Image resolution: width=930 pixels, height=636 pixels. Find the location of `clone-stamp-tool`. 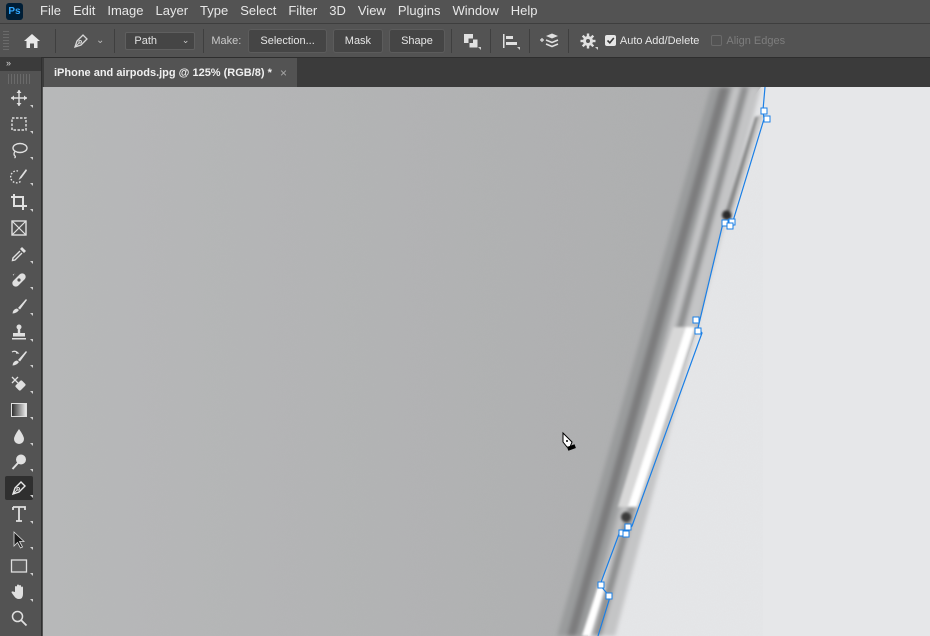

clone-stamp-tool is located at coordinates (19, 332).